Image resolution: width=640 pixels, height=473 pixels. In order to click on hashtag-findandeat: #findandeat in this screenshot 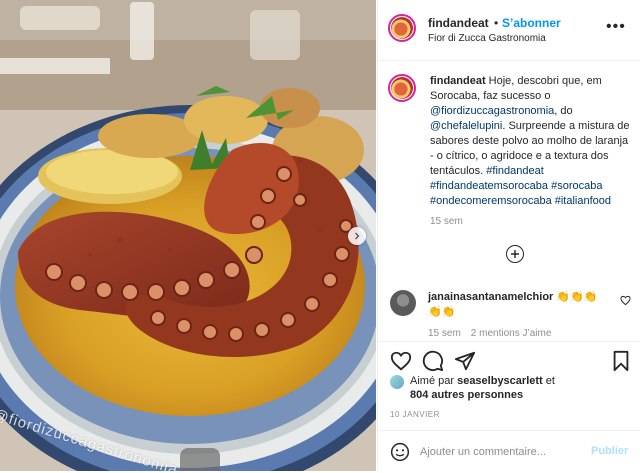, I will do `click(515, 171)`.